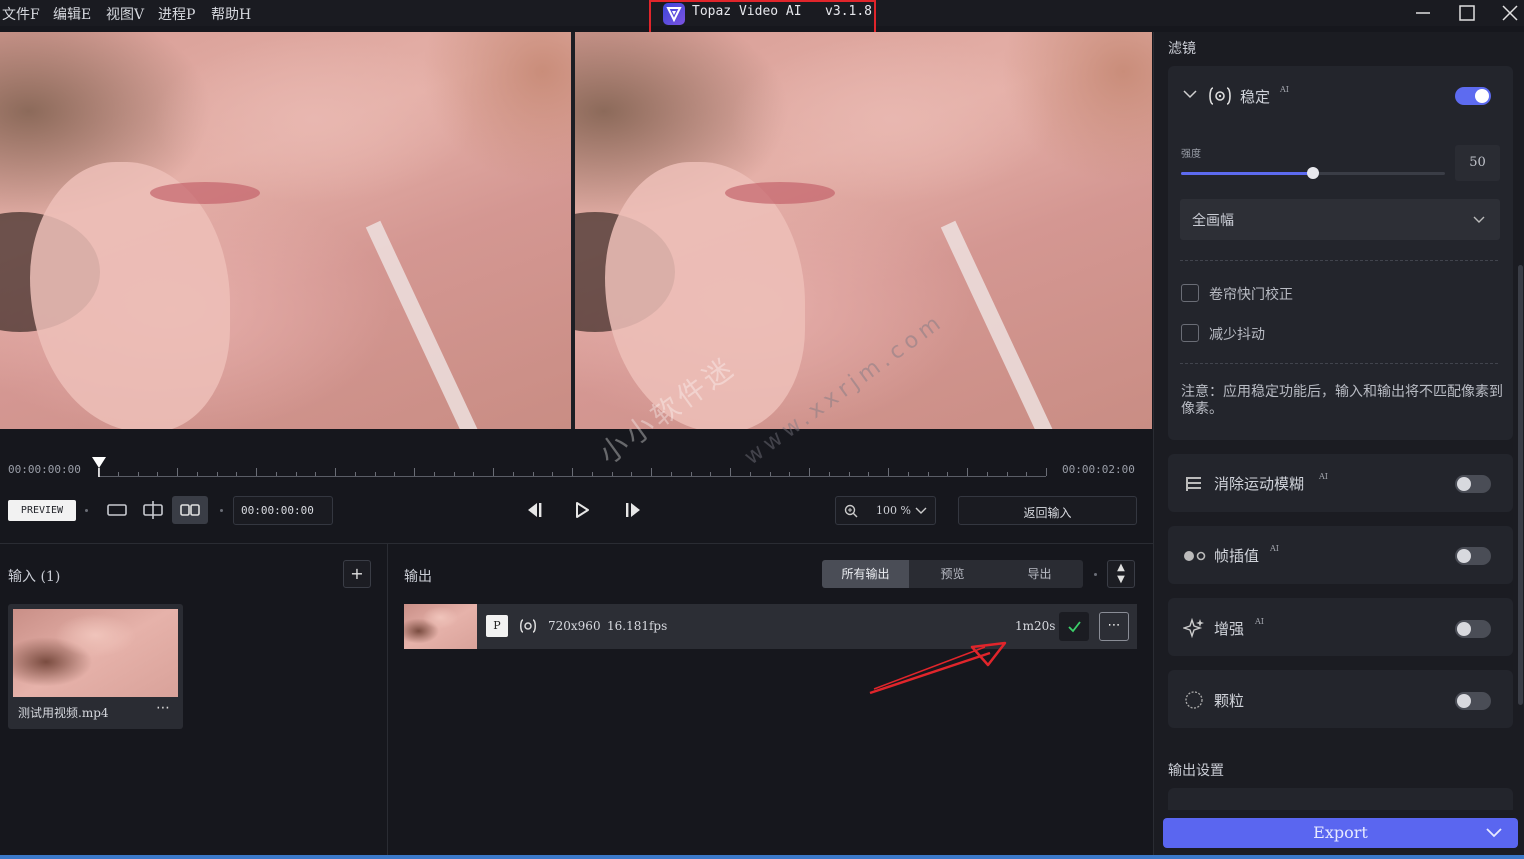 The image size is (1524, 859). I want to click on strength-slider, so click(1313, 173).